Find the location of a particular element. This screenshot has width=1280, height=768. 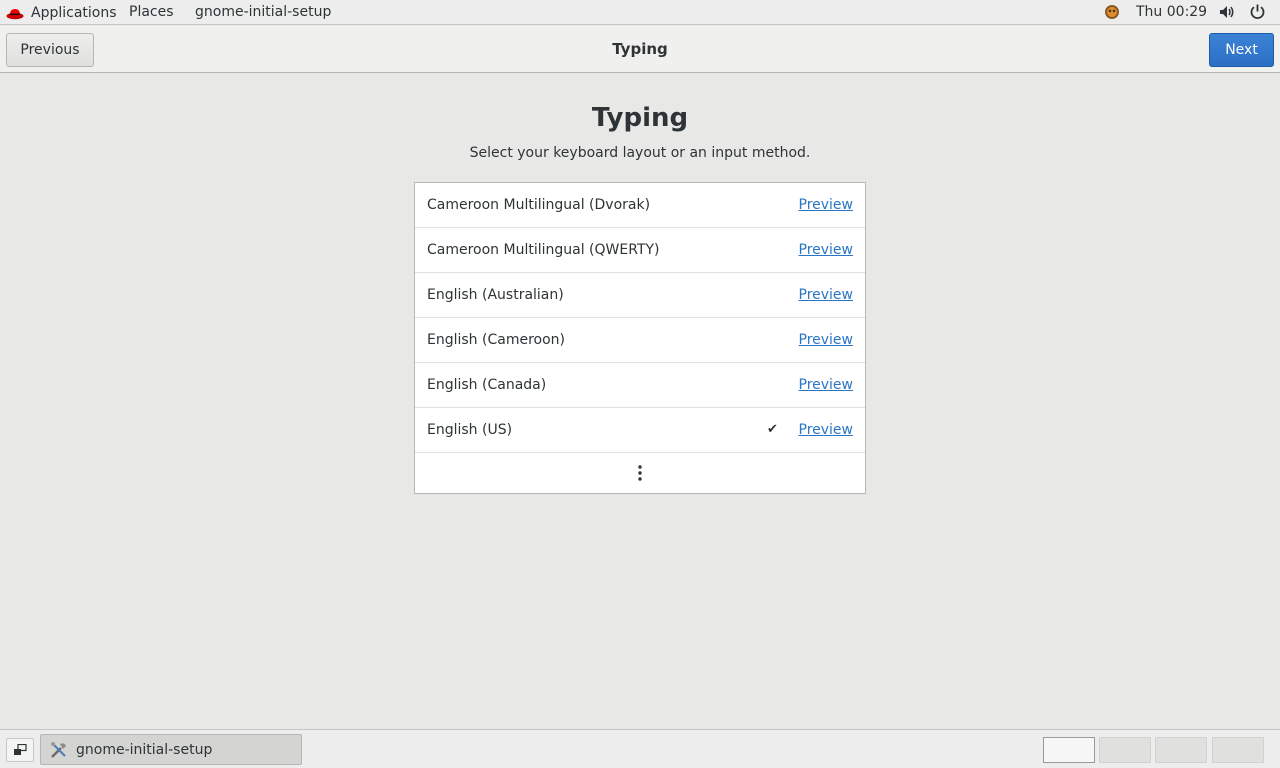

status-indicator-icon is located at coordinates (1112, 12).